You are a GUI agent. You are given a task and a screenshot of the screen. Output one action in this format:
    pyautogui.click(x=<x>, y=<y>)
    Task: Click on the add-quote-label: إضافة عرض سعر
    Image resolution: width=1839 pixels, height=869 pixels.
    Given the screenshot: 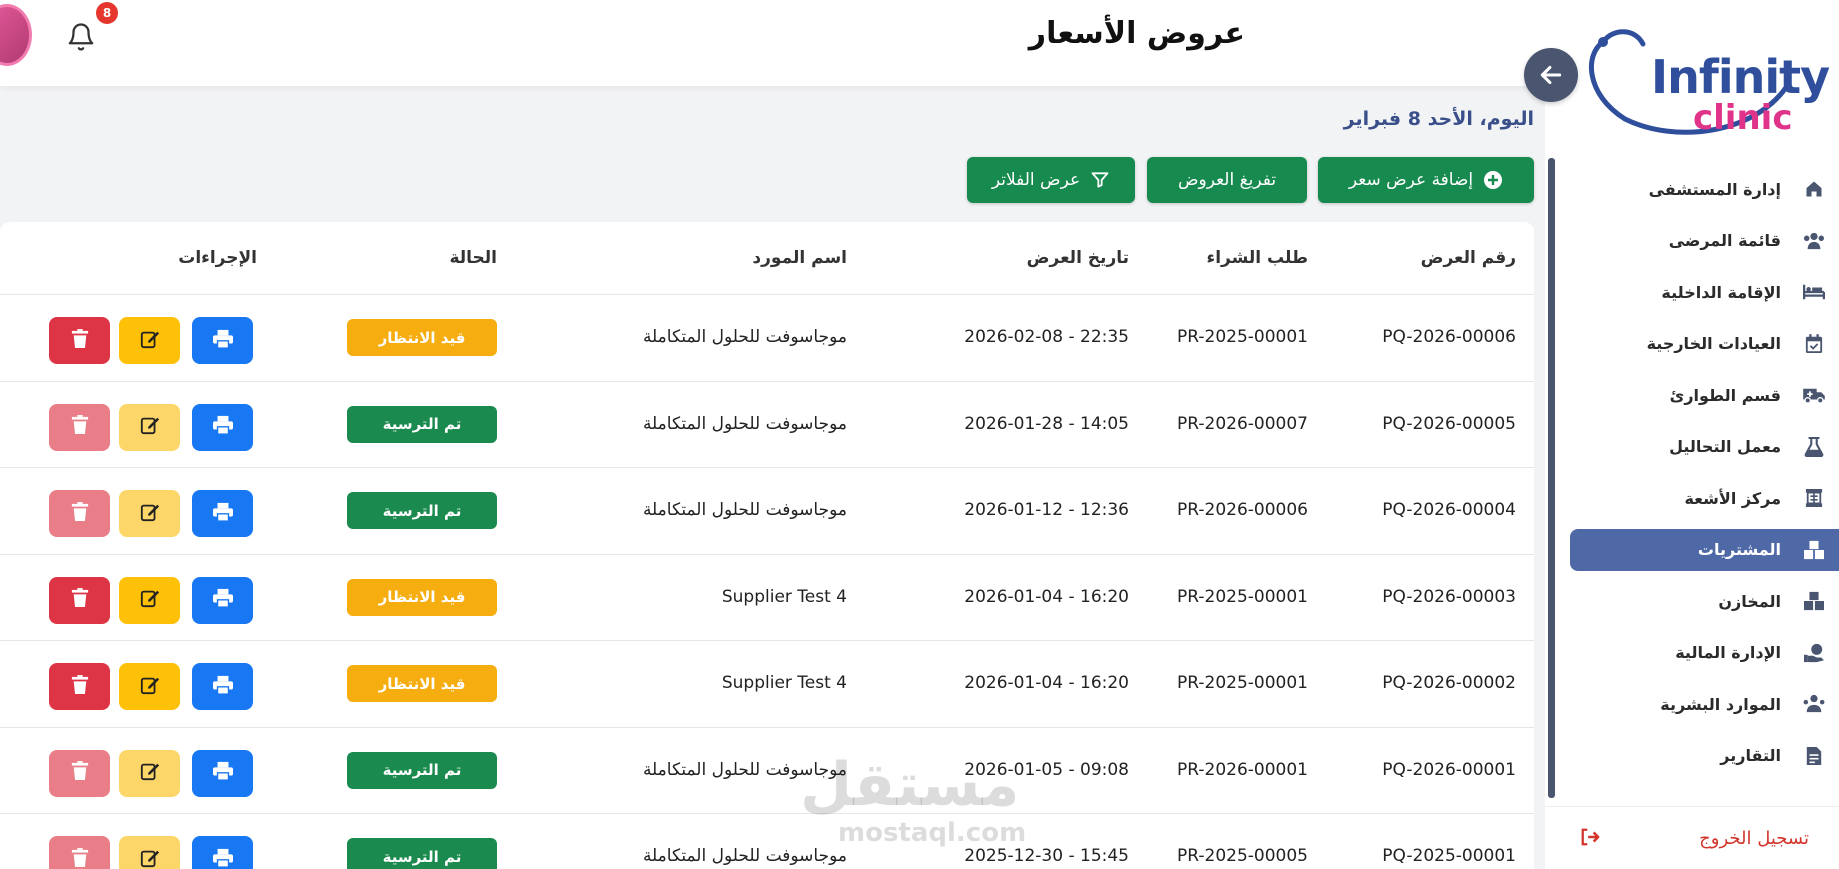 What is the action you would take?
    pyautogui.click(x=1411, y=180)
    